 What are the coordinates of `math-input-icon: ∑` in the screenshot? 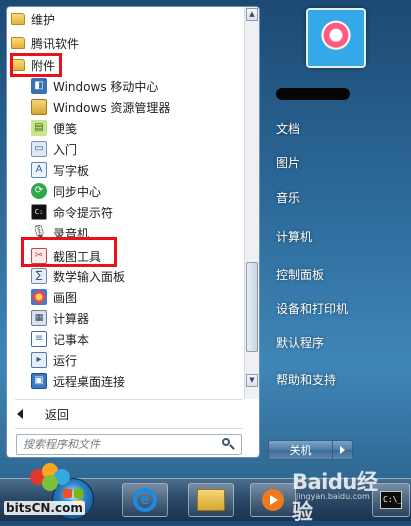 It's located at (39, 276).